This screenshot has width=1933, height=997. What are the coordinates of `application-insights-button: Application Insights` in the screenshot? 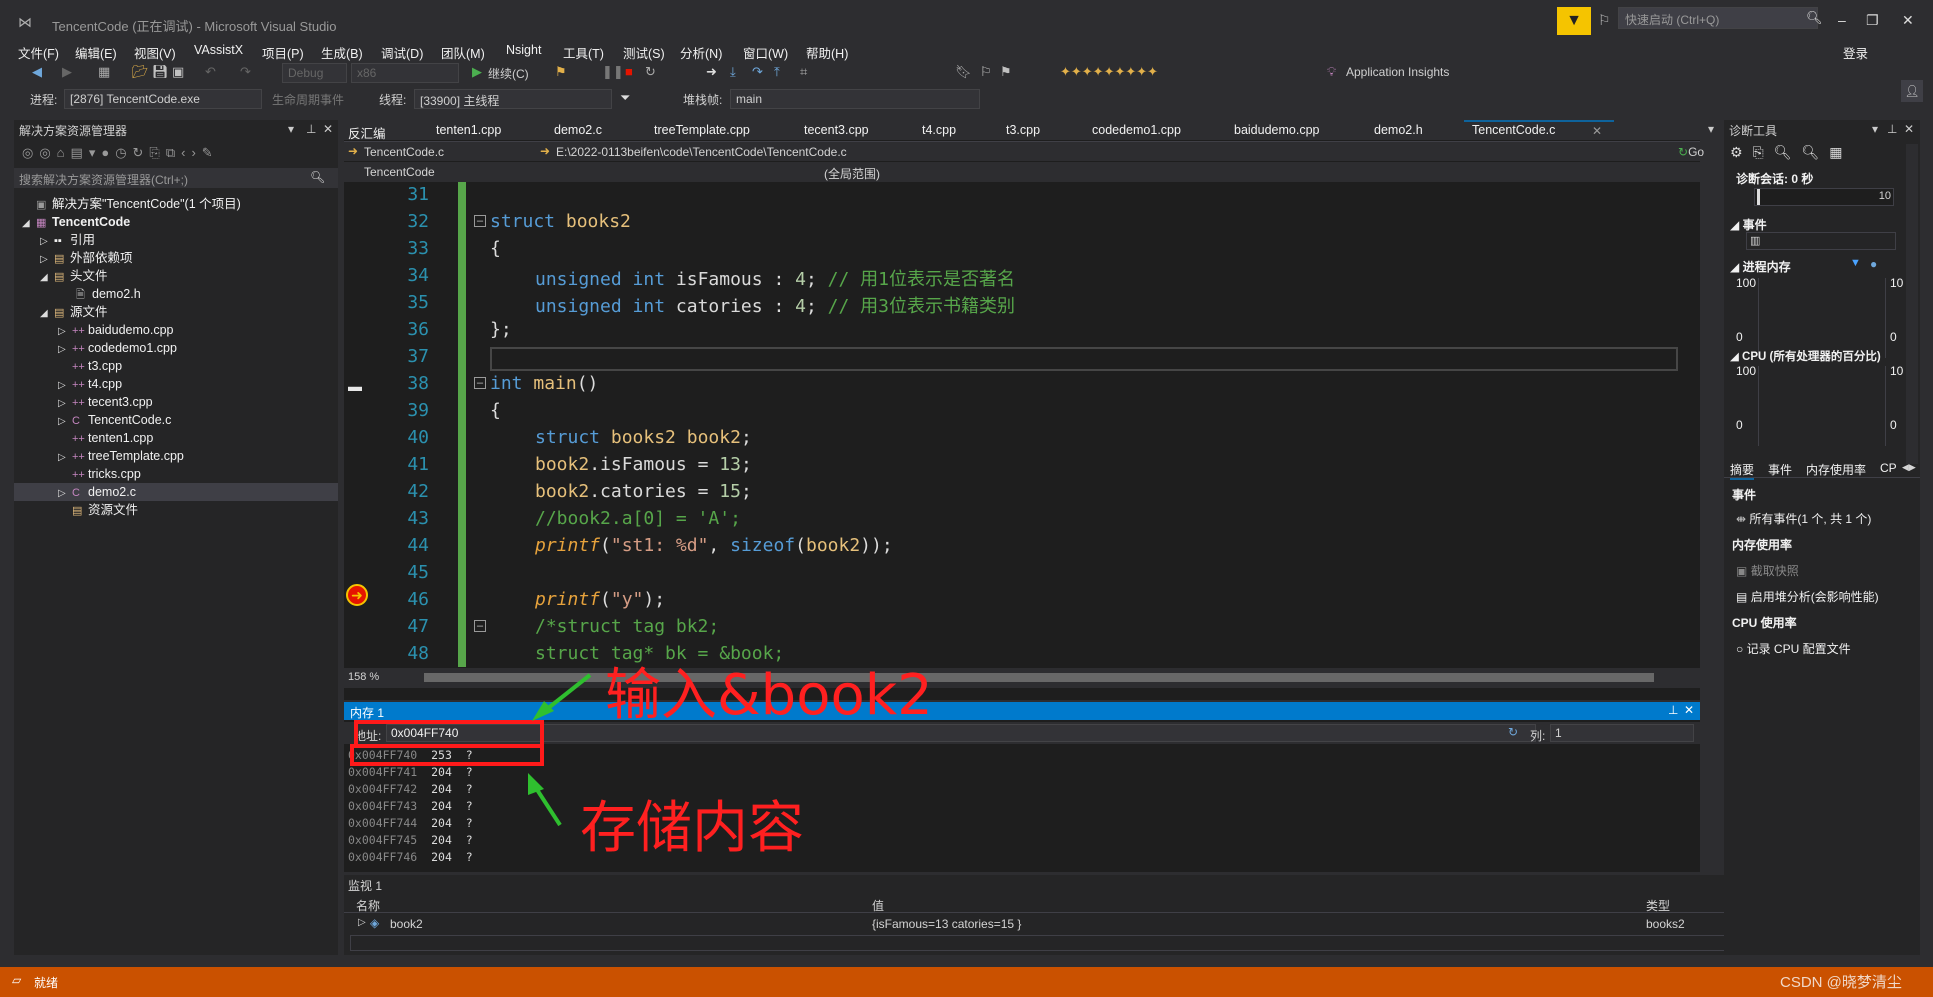 It's located at (1397, 72).